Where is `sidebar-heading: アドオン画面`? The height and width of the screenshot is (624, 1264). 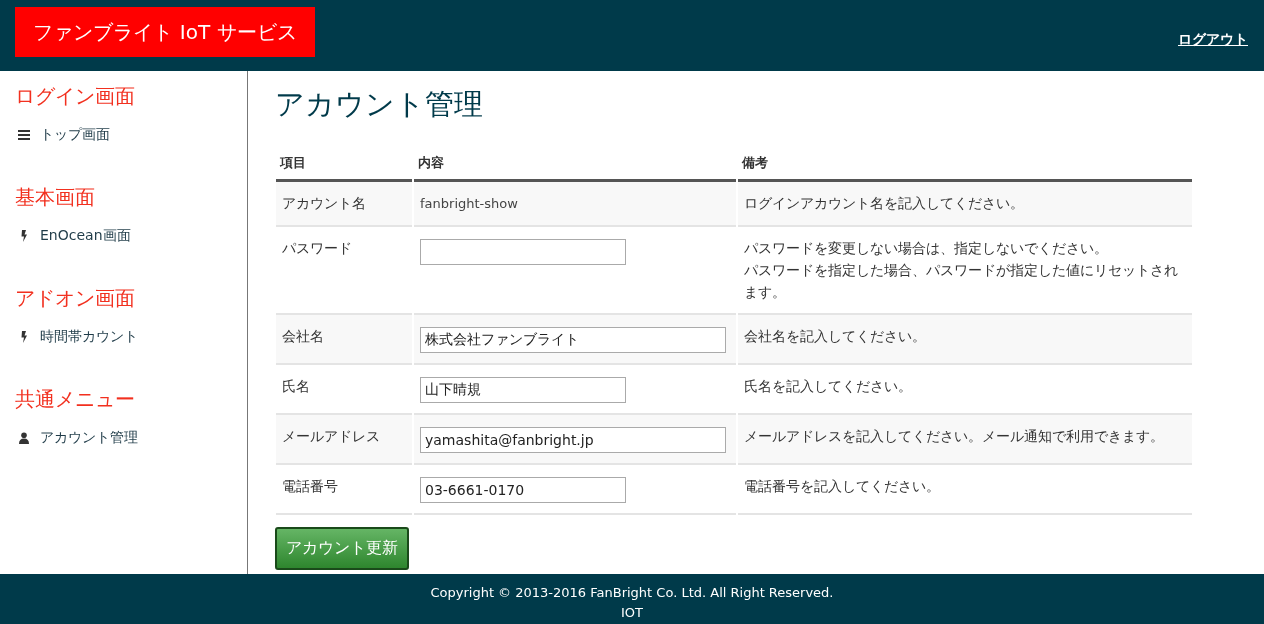 sidebar-heading: アドオン画面 is located at coordinates (75, 298).